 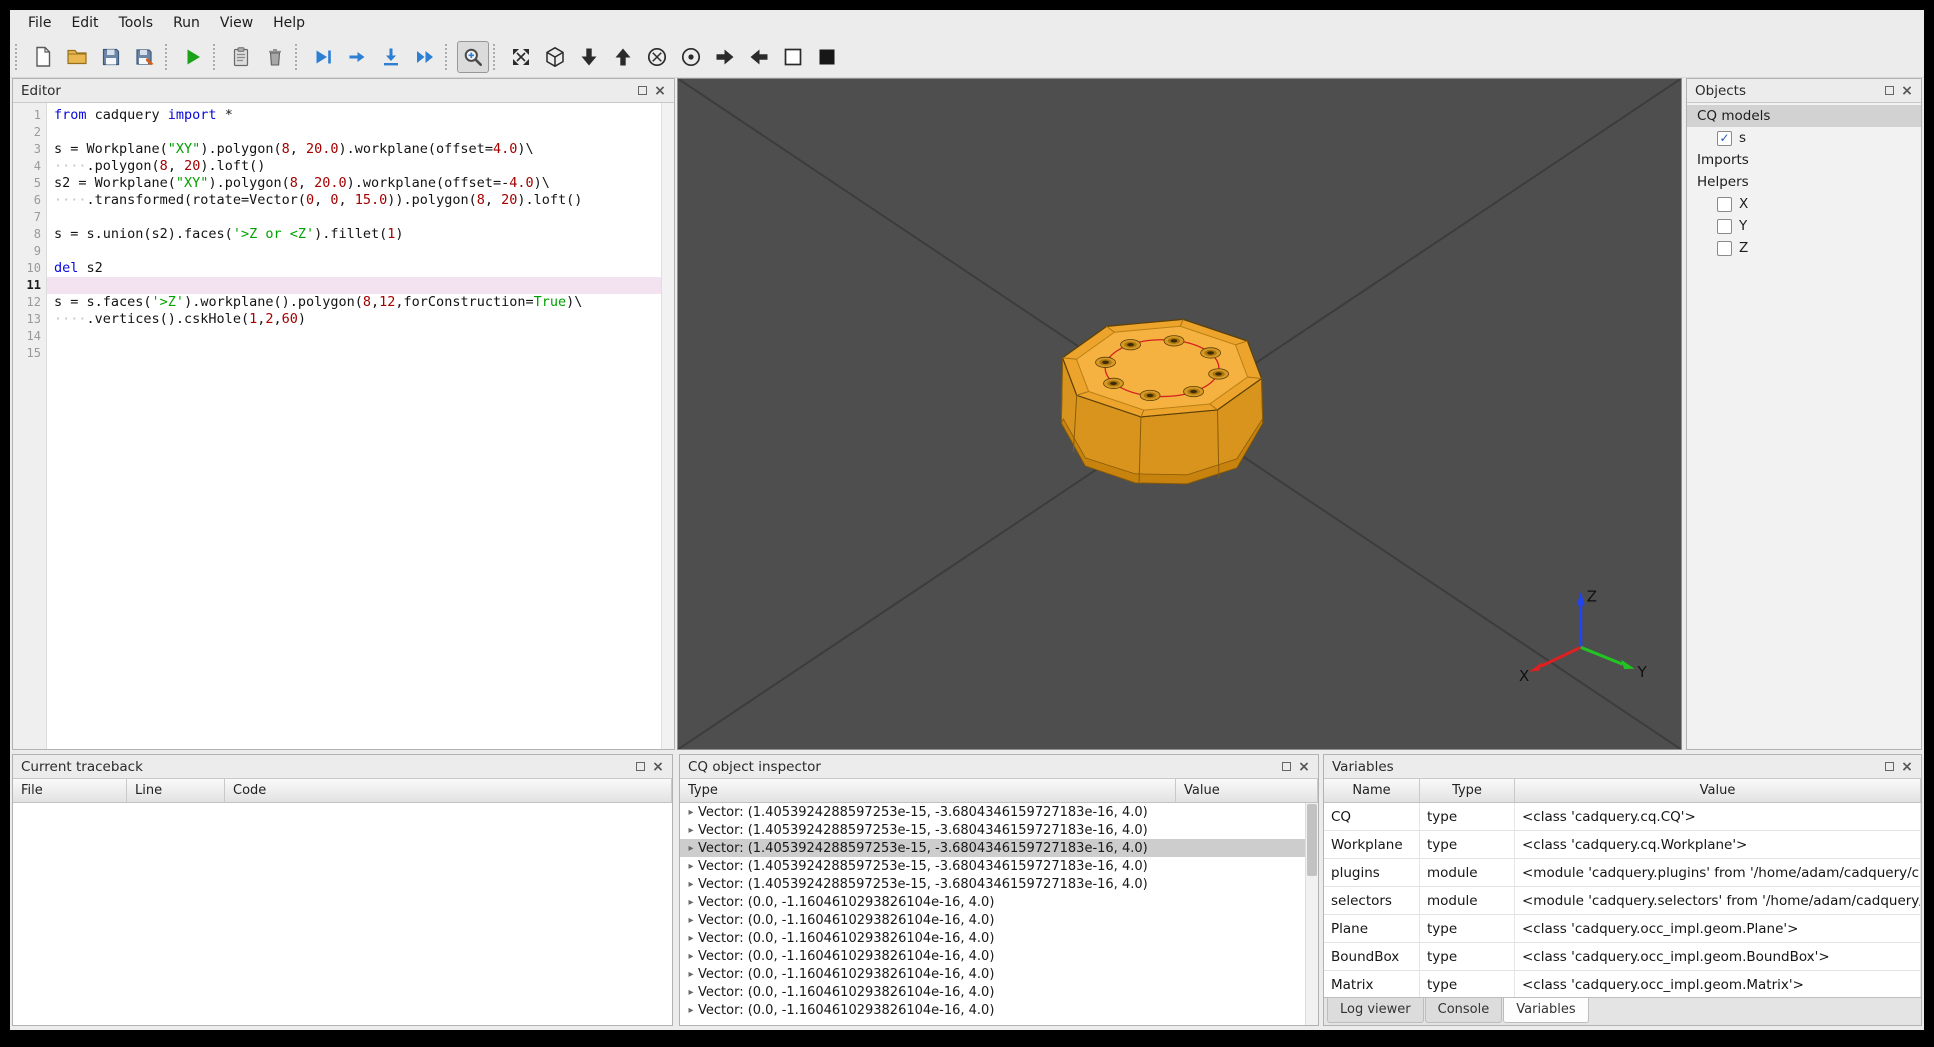 What do you see at coordinates (759, 57) in the screenshot?
I see `right-view-button` at bounding box center [759, 57].